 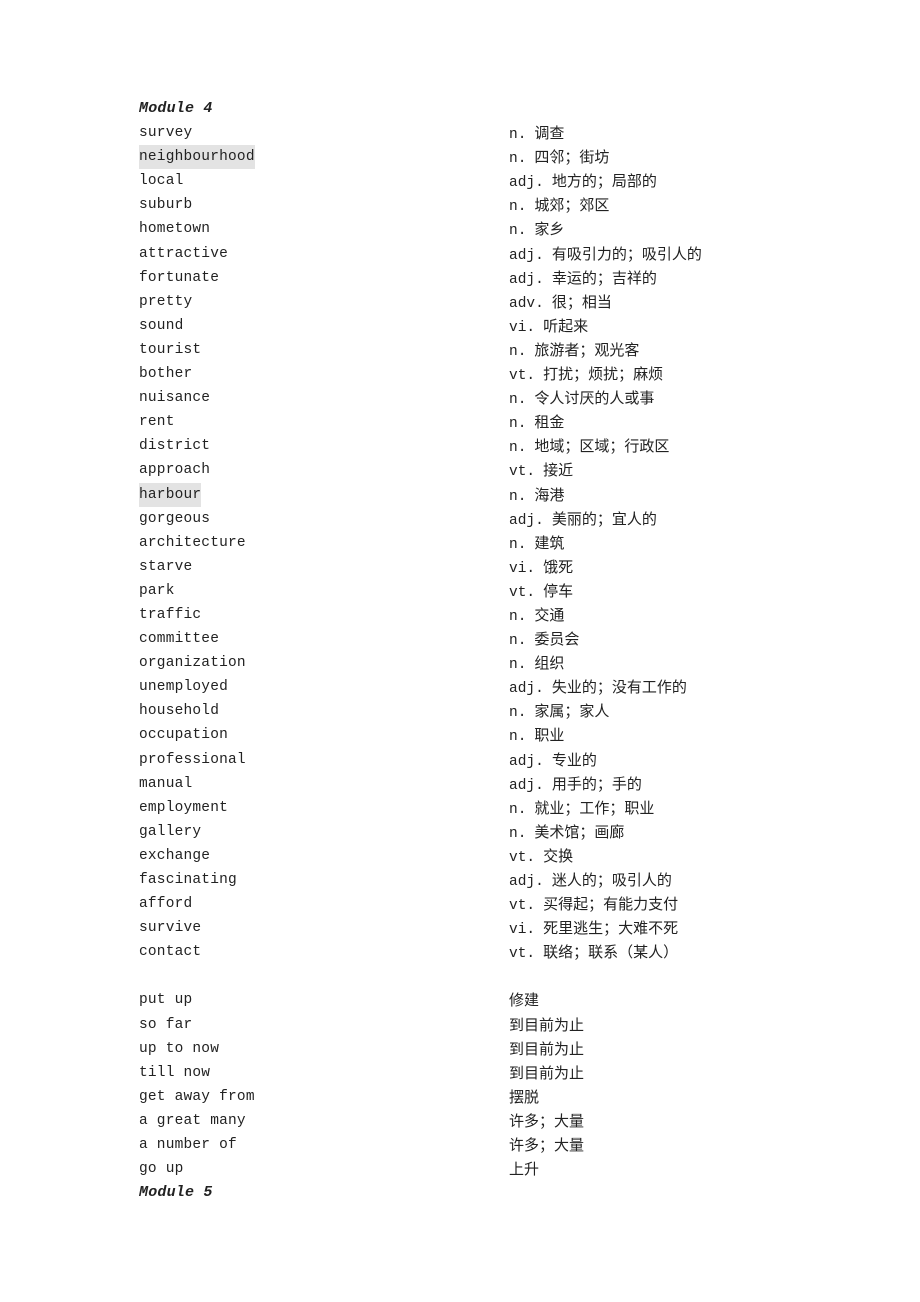 What do you see at coordinates (547, 1145) in the screenshot?
I see `chinese-meaning: 许多；大量` at bounding box center [547, 1145].